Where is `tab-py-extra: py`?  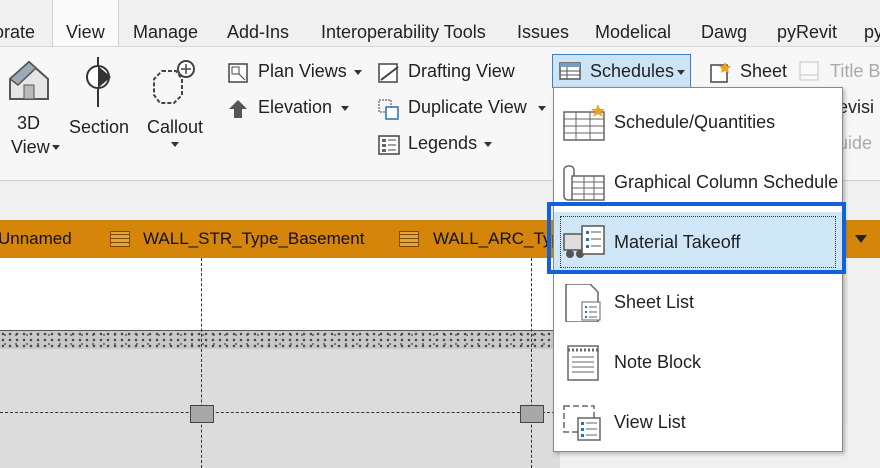 tab-py-extra: py is located at coordinates (872, 23).